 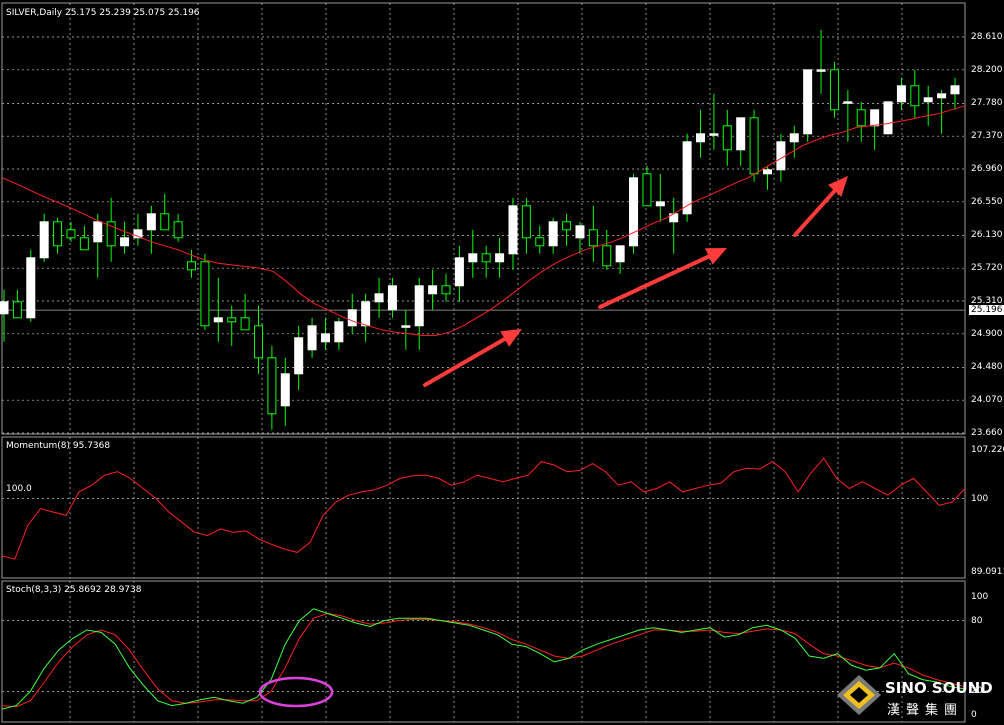 What do you see at coordinates (987, 136) in the screenshot?
I see `price-tick: 27.370` at bounding box center [987, 136].